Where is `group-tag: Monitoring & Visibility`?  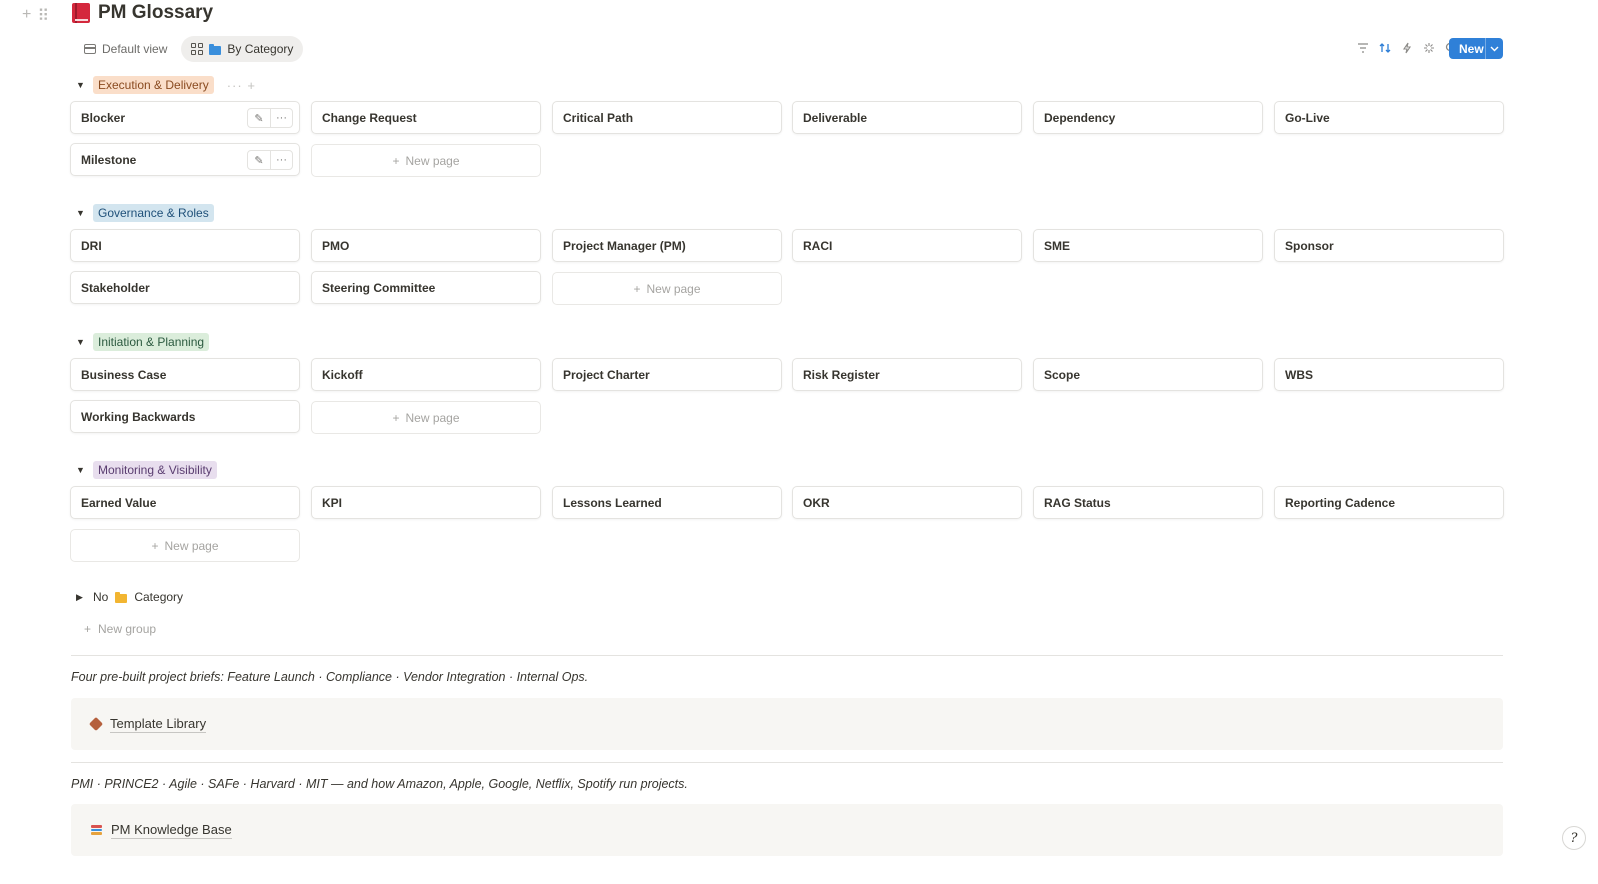
group-tag: Monitoring & Visibility is located at coordinates (155, 470).